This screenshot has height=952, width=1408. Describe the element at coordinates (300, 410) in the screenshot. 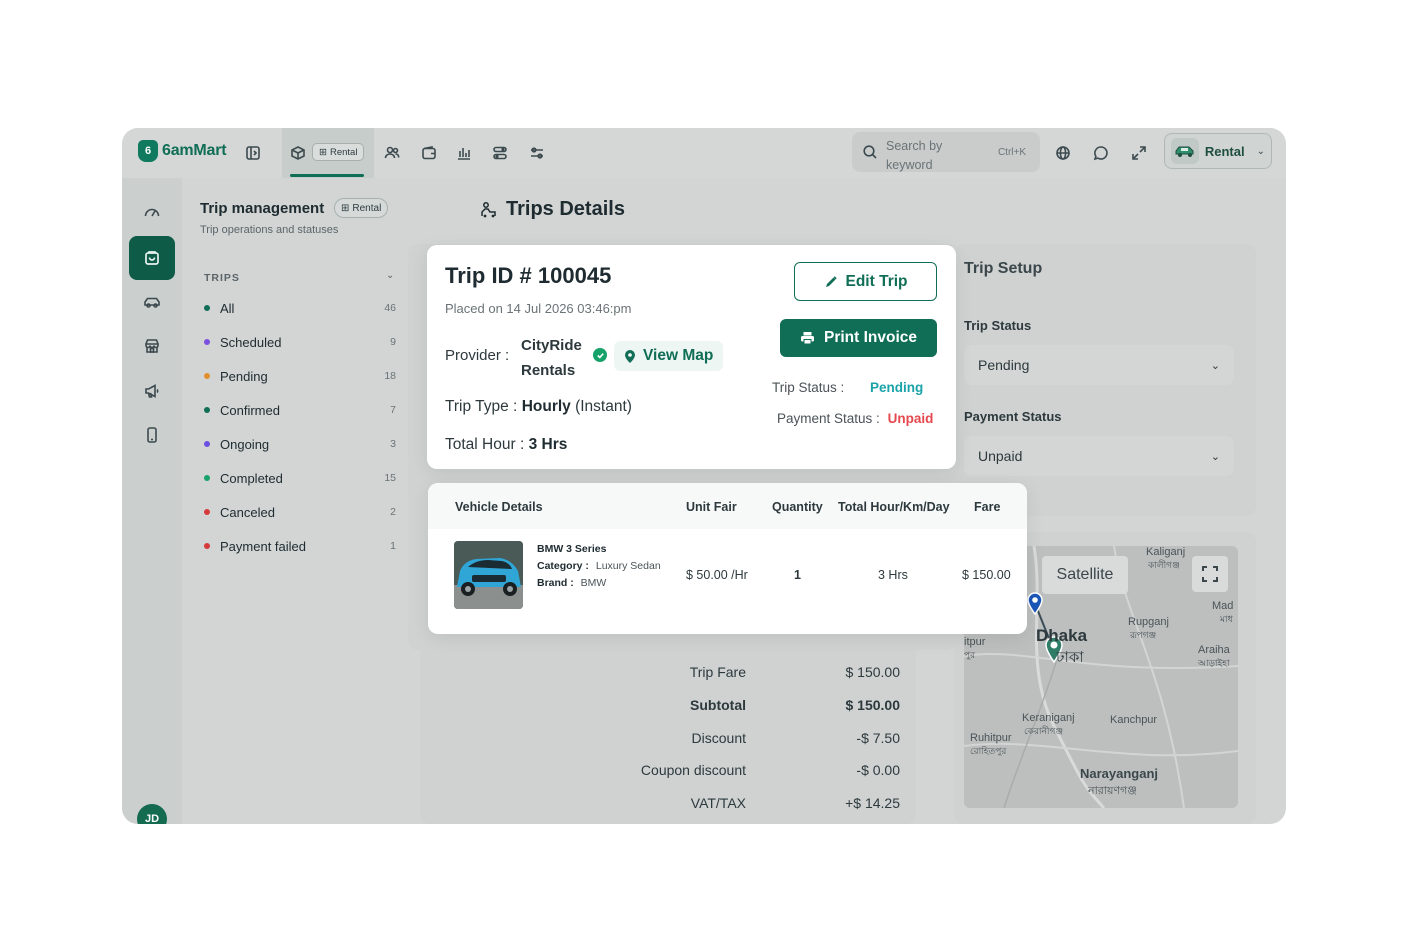

I see `trip-status-item: Confirmed 7` at that location.